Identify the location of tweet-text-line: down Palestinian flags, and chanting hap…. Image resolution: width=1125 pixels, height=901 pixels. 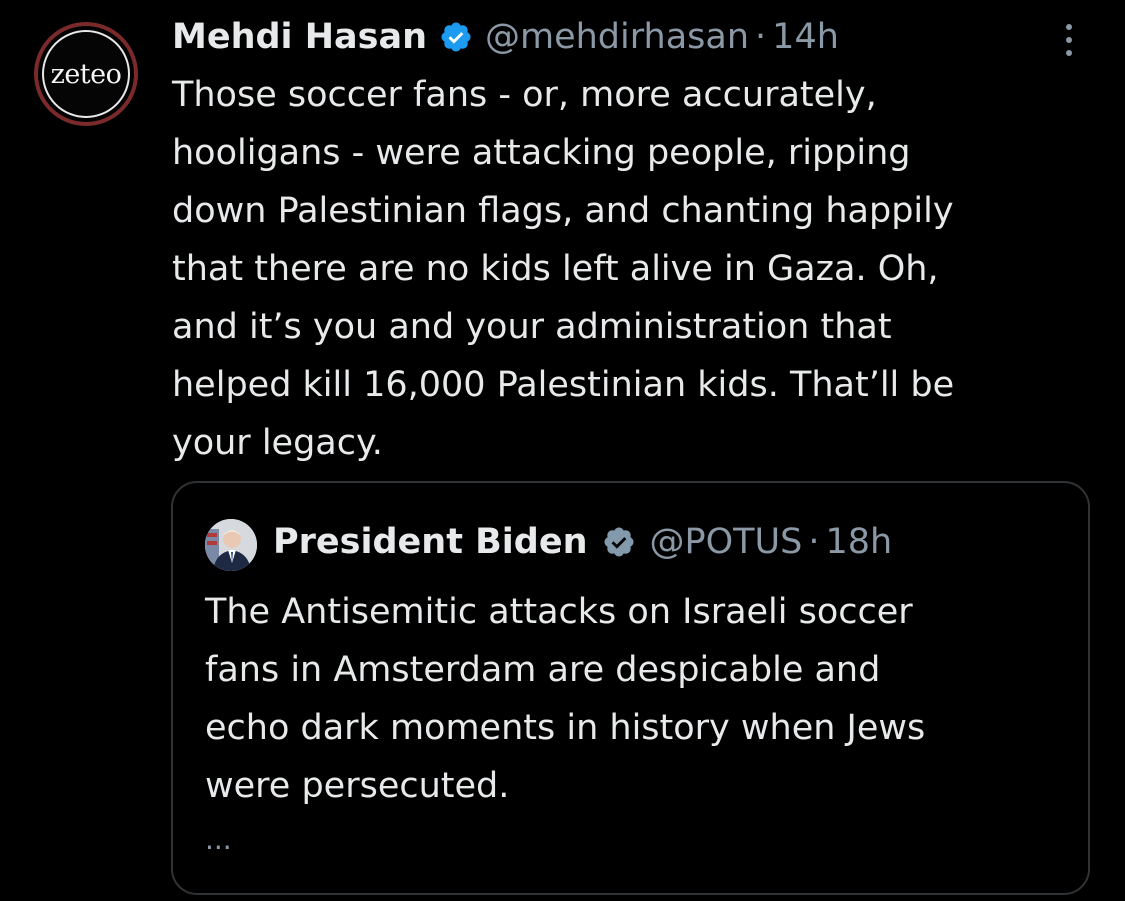
(563, 211).